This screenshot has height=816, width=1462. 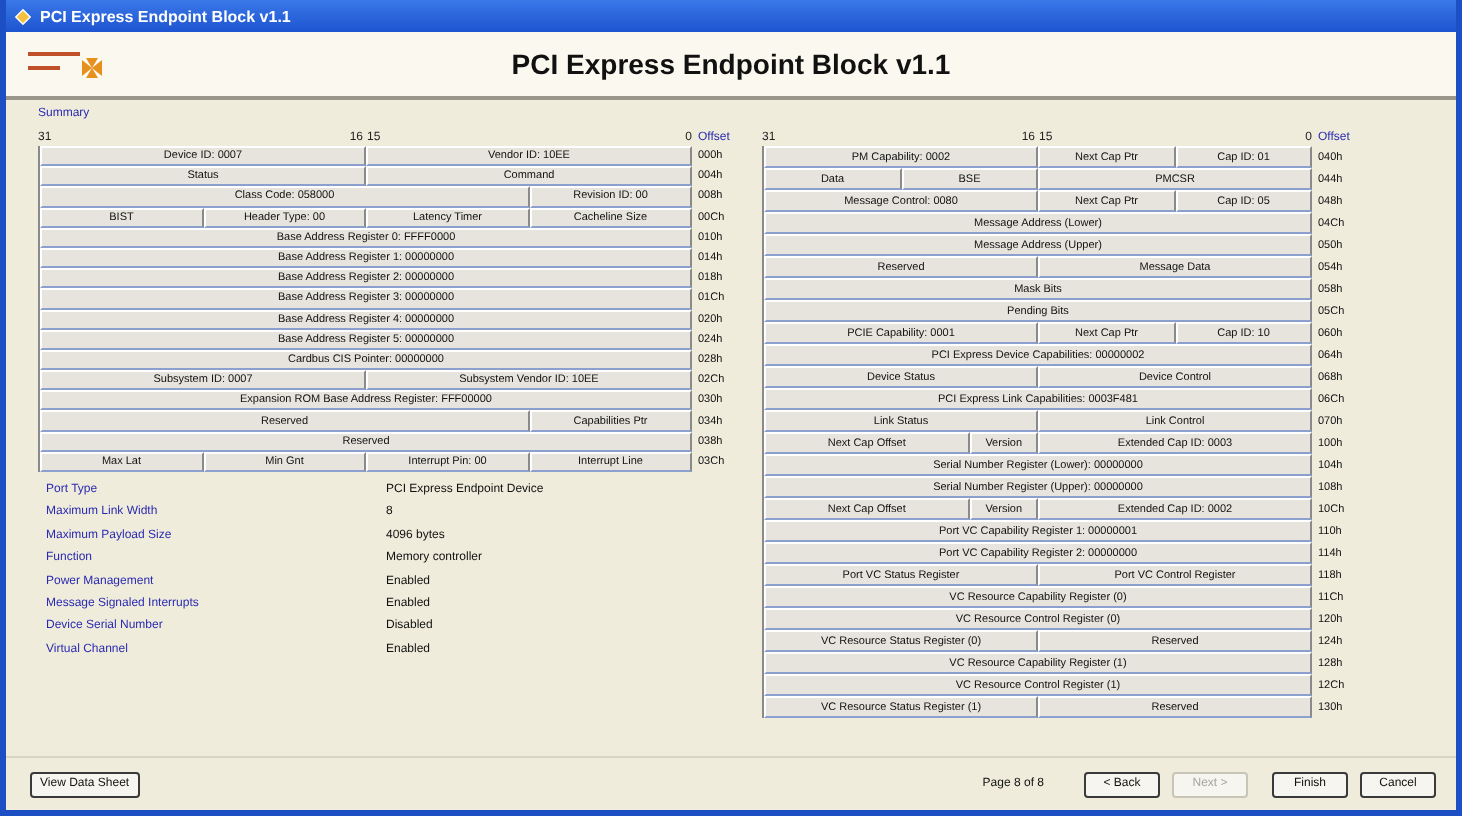 What do you see at coordinates (731, 64) in the screenshot?
I see `page-heading: PCI Express Endpoint Block v1.1` at bounding box center [731, 64].